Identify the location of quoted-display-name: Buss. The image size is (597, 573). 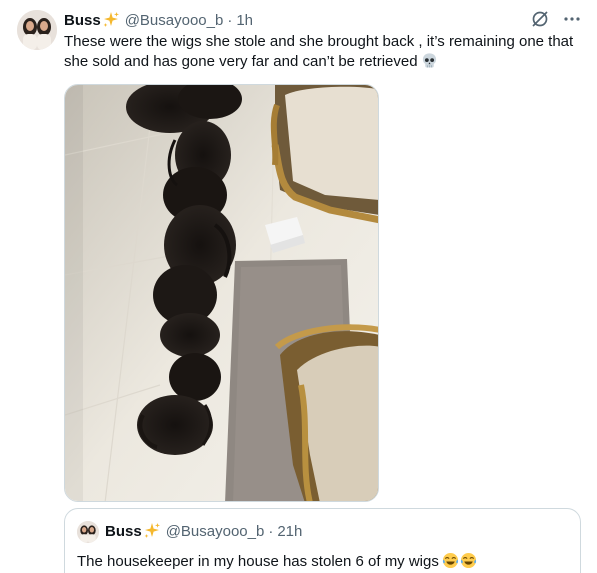
(123, 531).